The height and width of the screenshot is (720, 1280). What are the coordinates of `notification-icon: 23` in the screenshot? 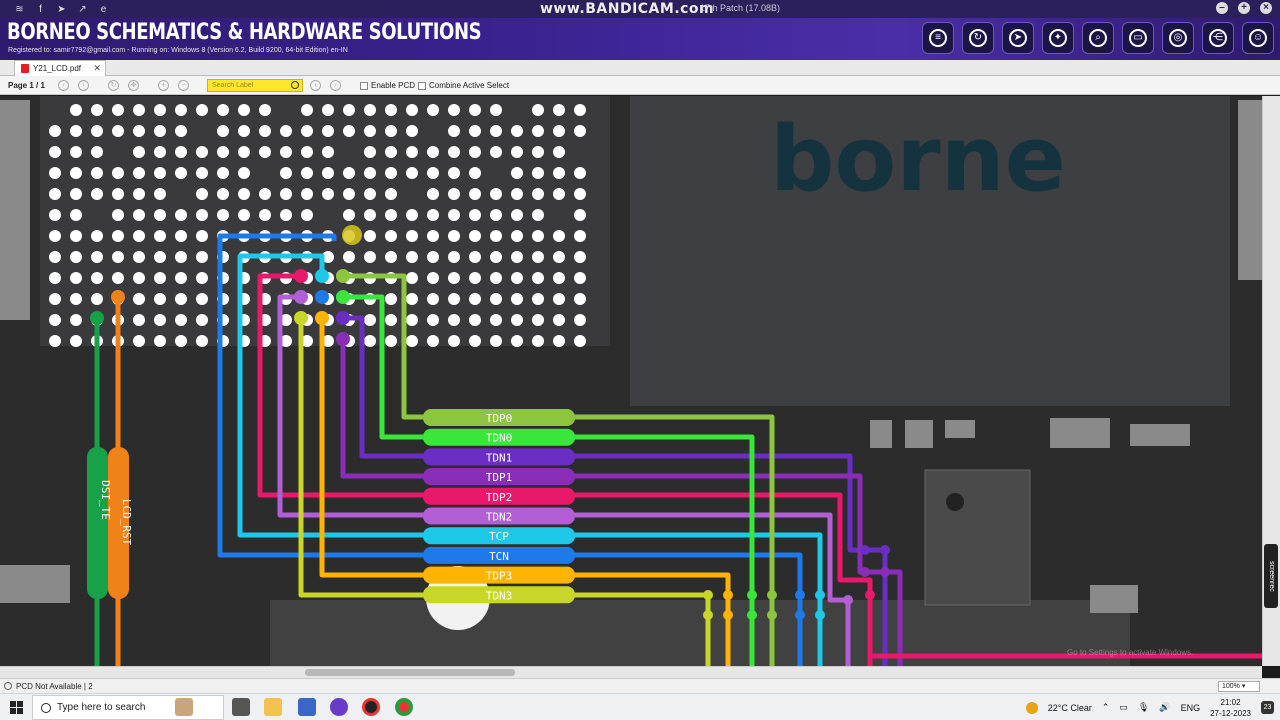 It's located at (1267, 707).